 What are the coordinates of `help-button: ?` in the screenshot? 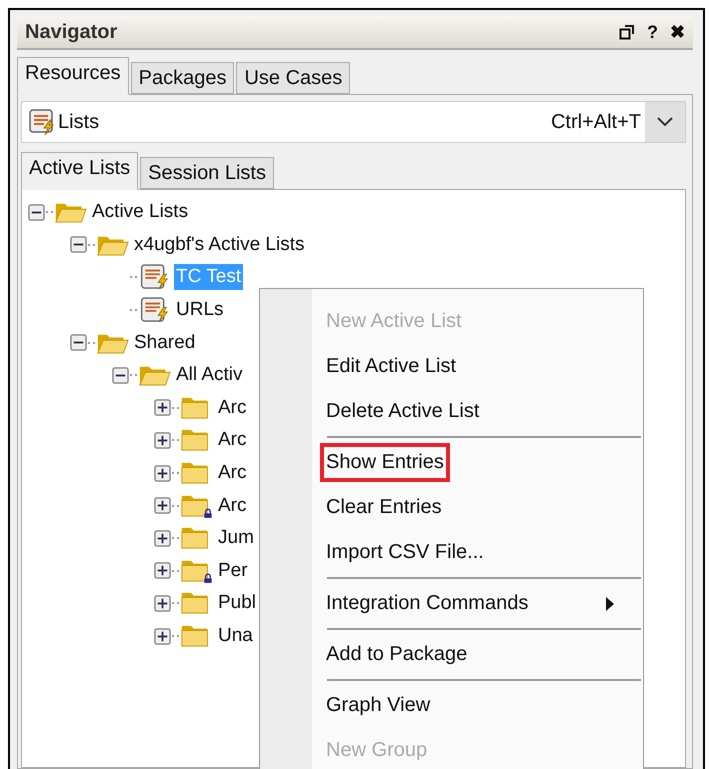 It's located at (652, 32).